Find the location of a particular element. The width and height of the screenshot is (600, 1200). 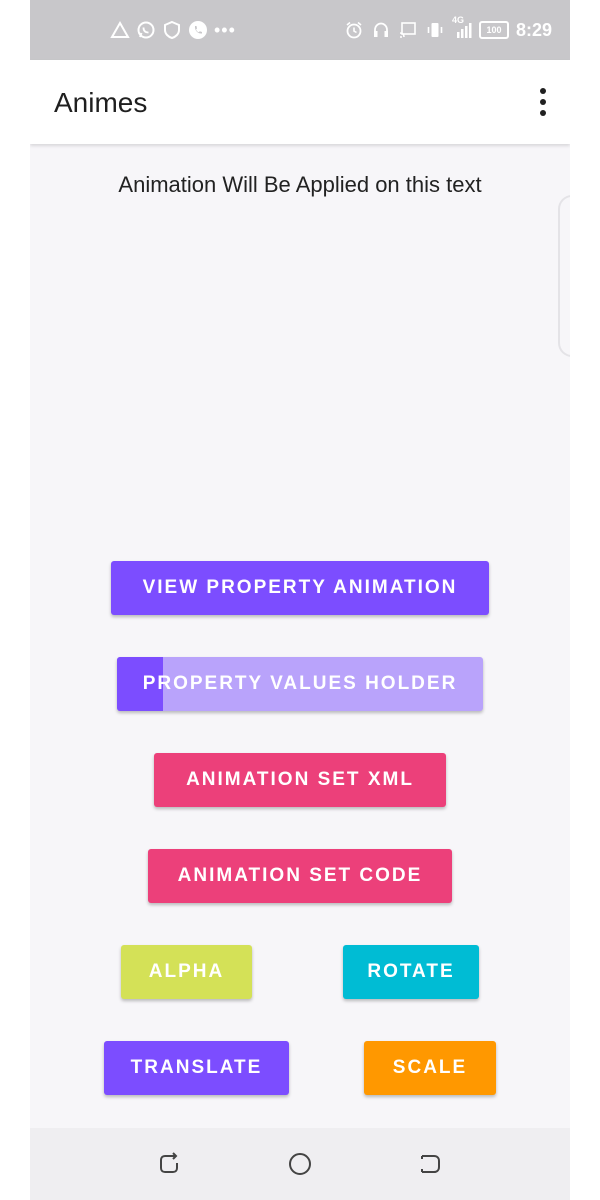

phone-call-icon is located at coordinates (198, 30).